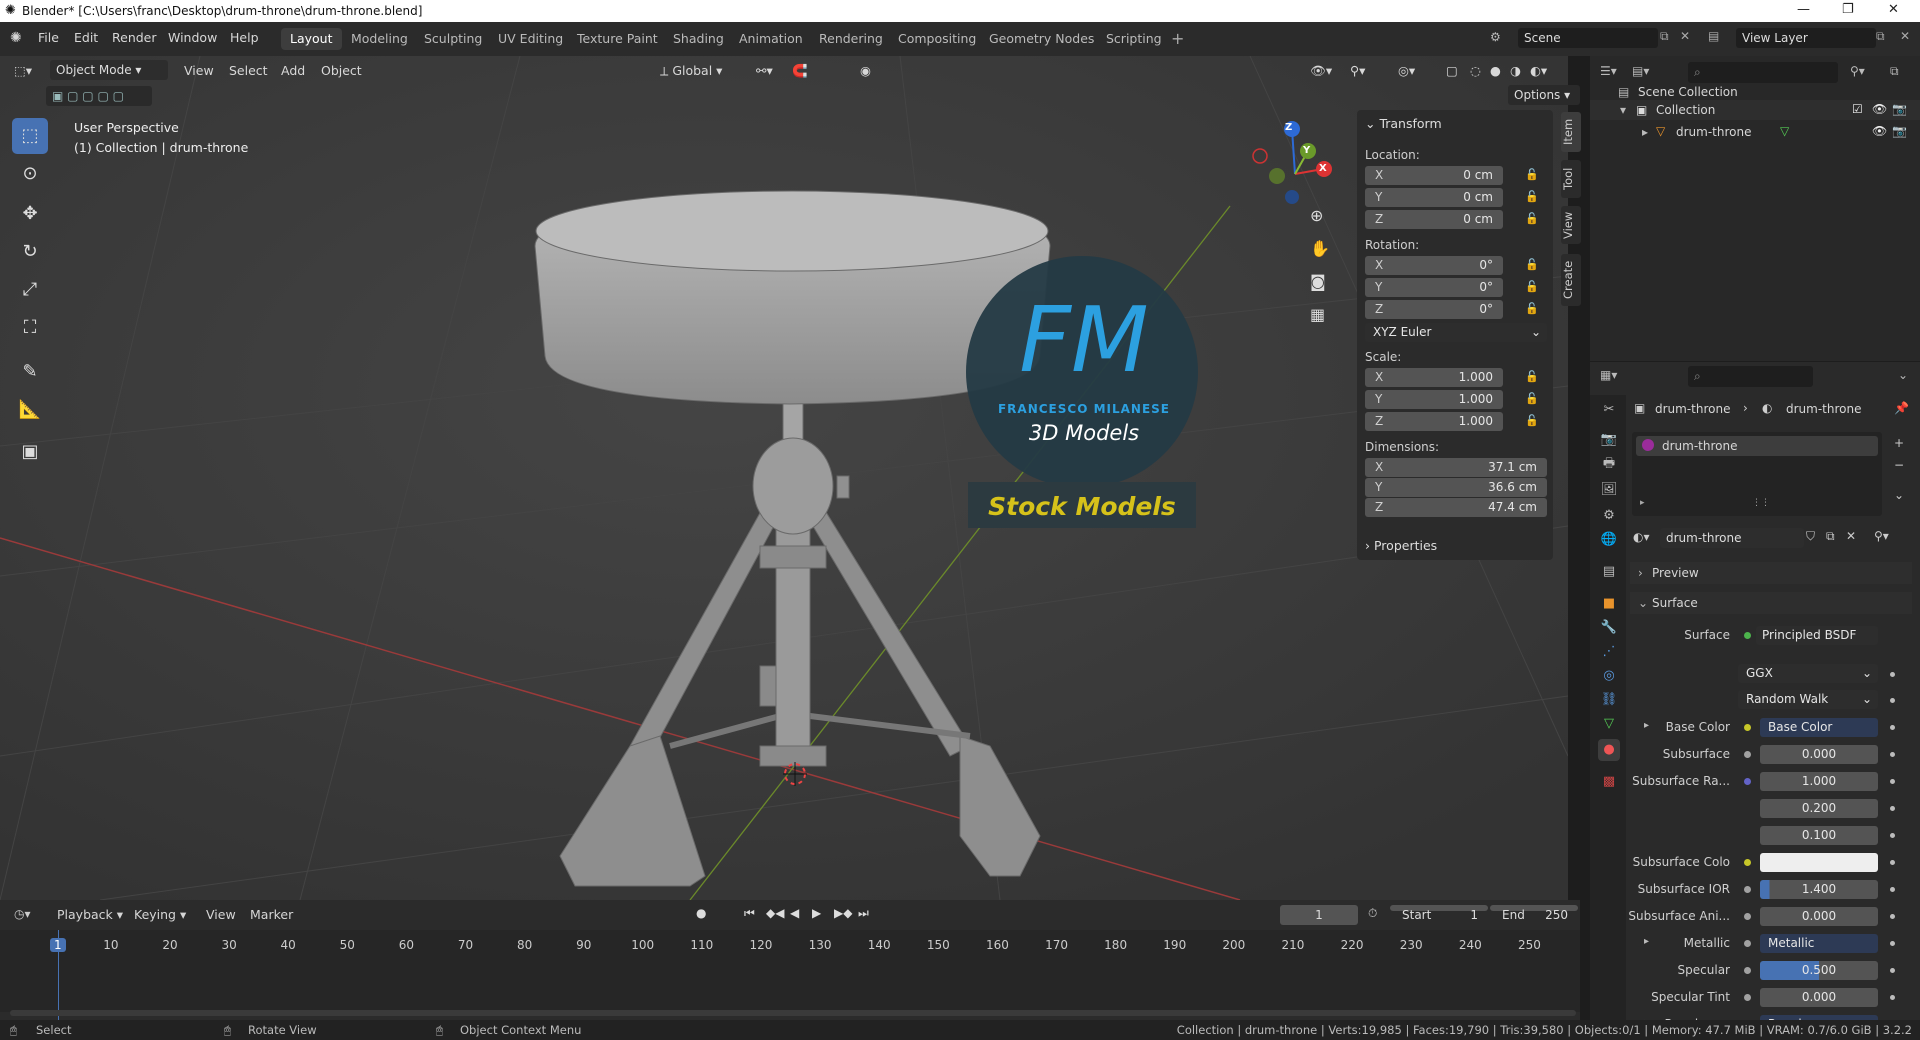 The image size is (1920, 1040). What do you see at coordinates (1685, 36) in the screenshot?
I see `delete-scene-icon: ✕` at bounding box center [1685, 36].